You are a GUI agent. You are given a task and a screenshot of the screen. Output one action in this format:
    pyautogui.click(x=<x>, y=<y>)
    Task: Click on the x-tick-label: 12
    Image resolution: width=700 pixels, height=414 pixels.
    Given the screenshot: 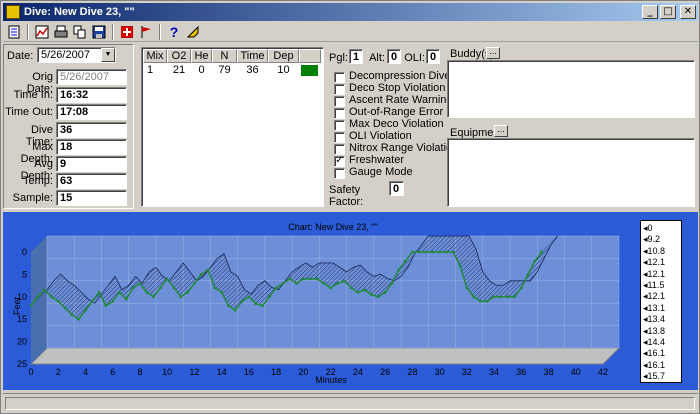 What is the action you would take?
    pyautogui.click(x=194, y=372)
    